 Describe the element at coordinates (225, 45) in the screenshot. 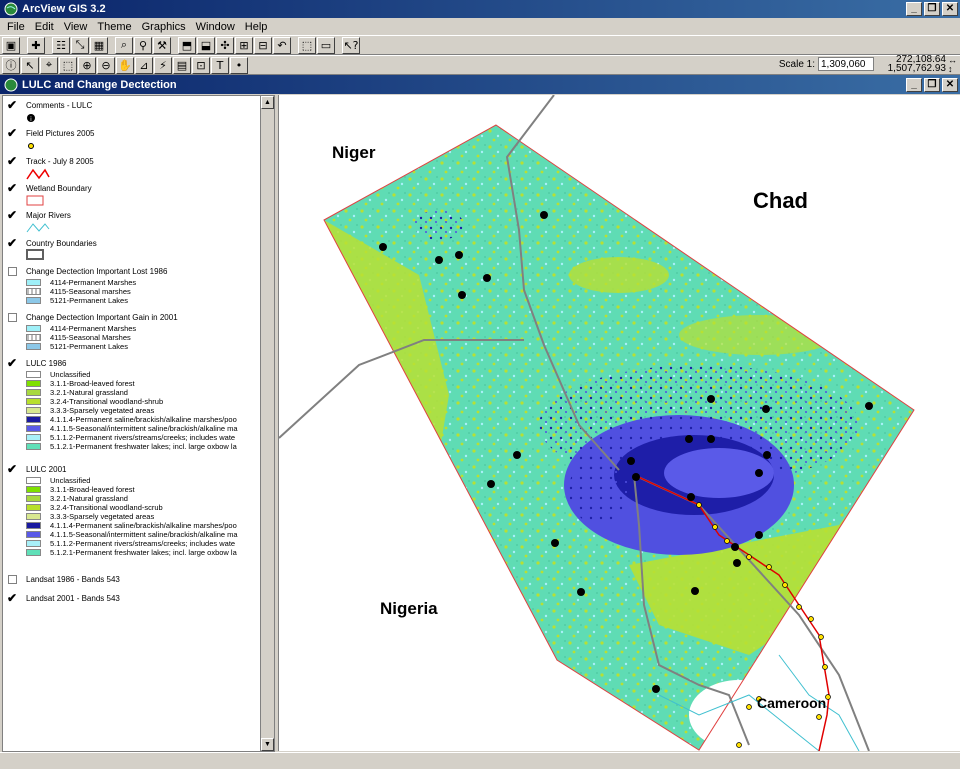

I see `zoom-to-selected-icon: ✣` at that location.